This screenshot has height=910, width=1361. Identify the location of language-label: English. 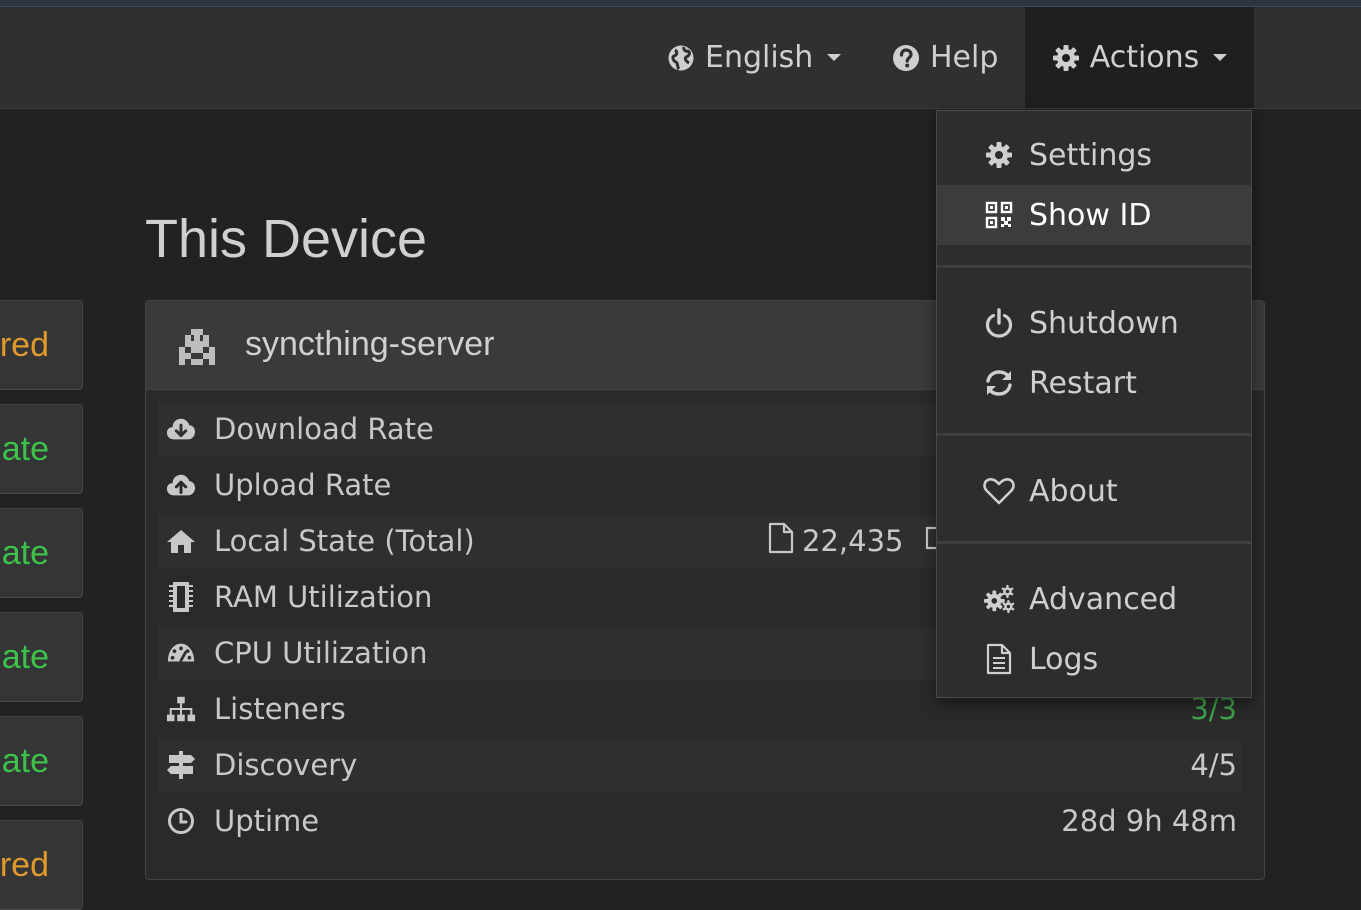
(759, 57).